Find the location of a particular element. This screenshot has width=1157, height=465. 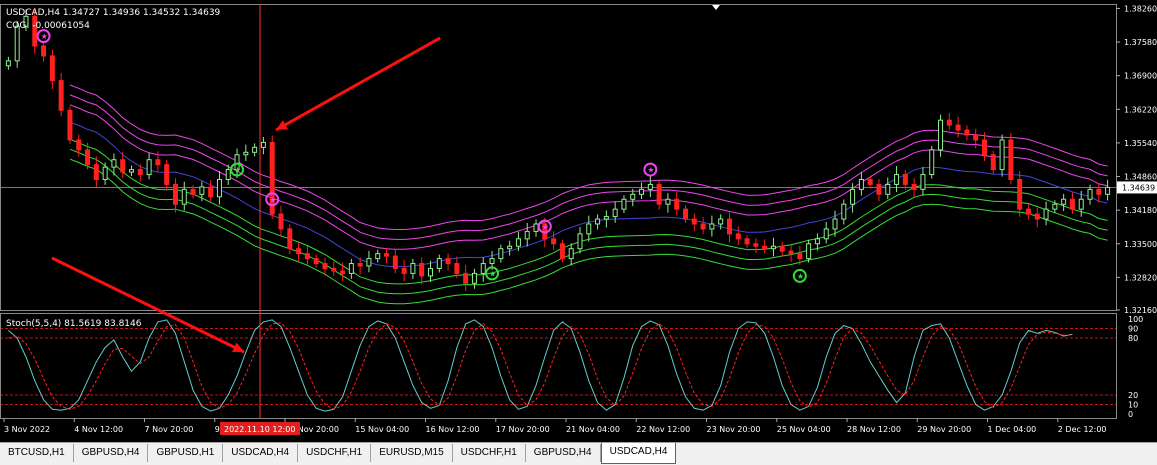

time-axis-label: 1 Dec 04:00 is located at coordinates (1012, 429).